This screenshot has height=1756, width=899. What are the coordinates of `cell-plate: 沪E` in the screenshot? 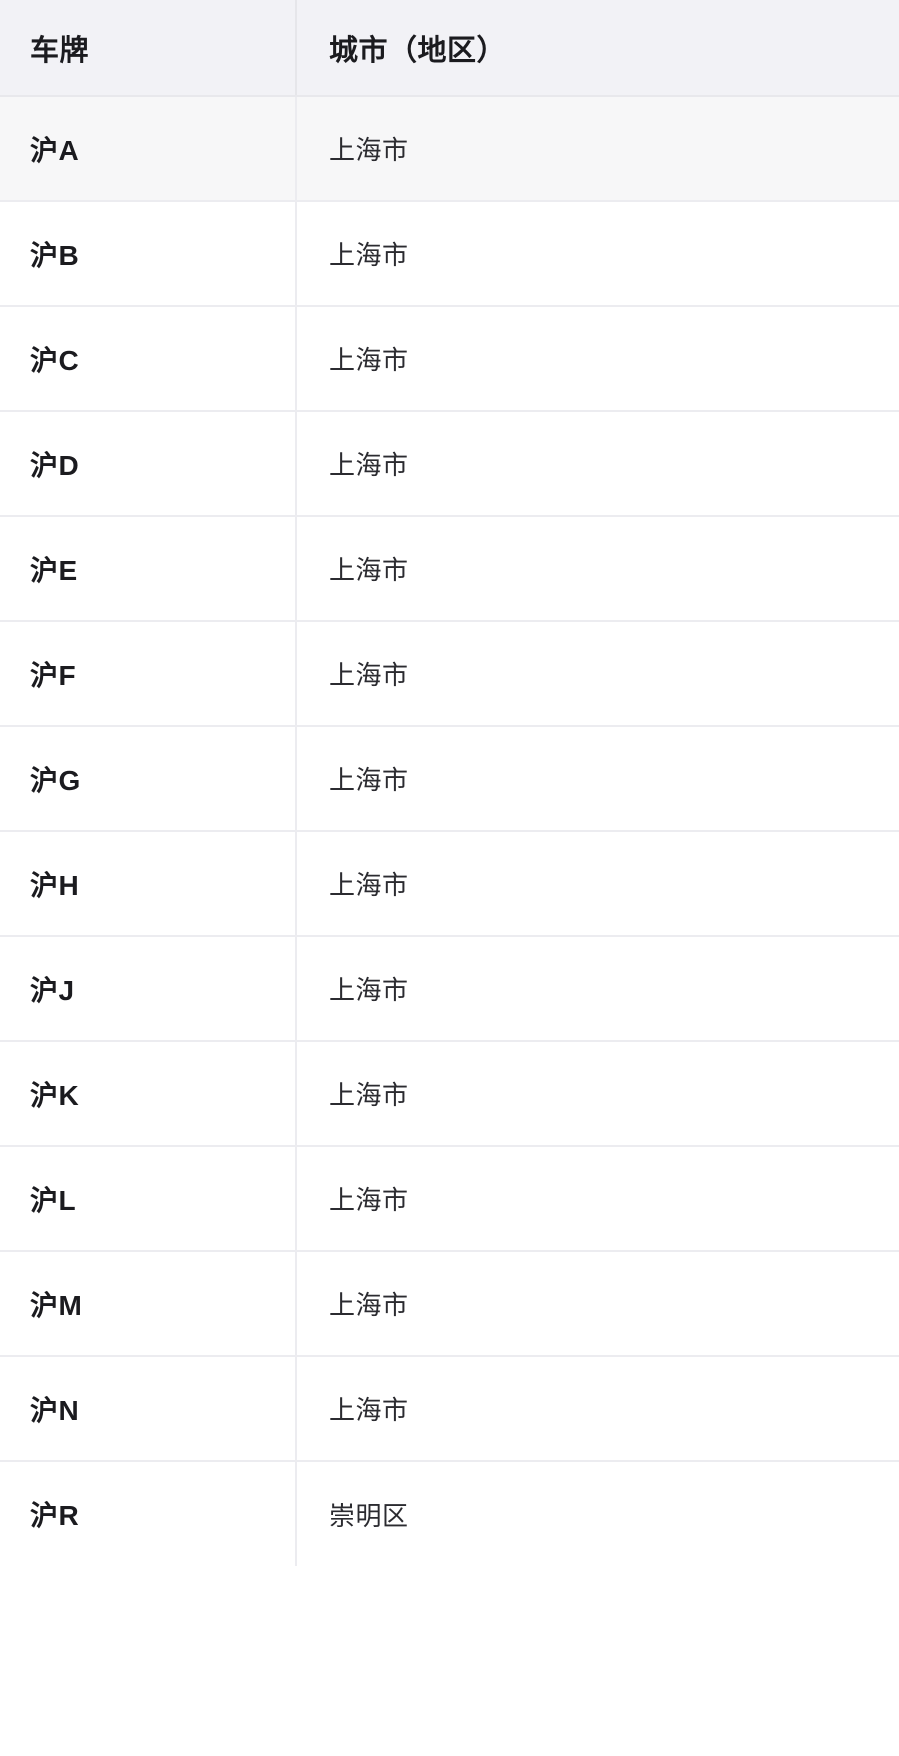 It's located at (148, 569).